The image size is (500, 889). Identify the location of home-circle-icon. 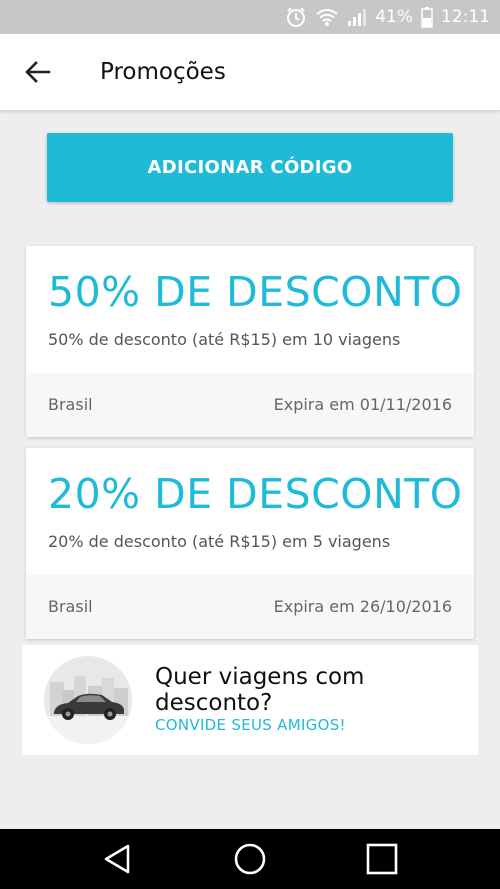
(250, 859).